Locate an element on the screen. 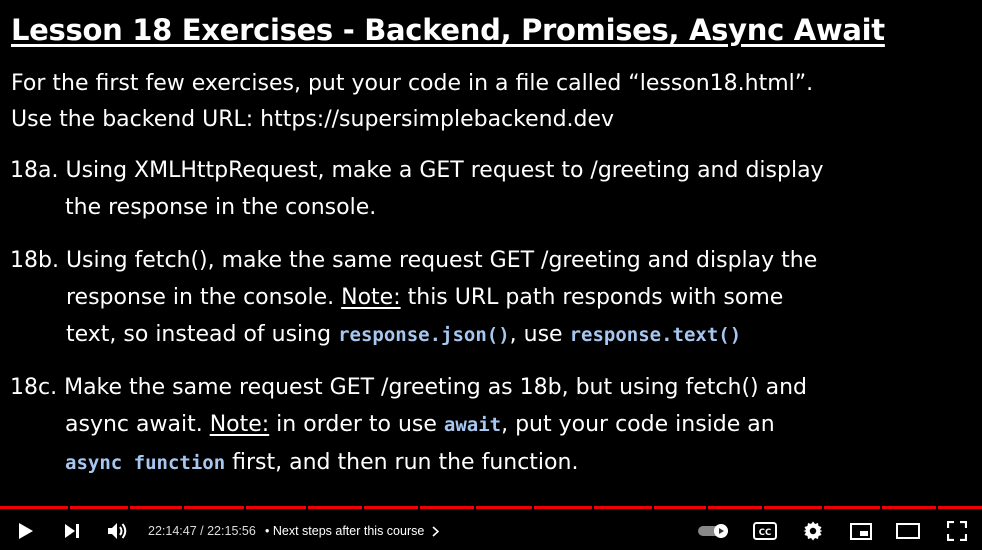  code-await: await is located at coordinates (472, 425).